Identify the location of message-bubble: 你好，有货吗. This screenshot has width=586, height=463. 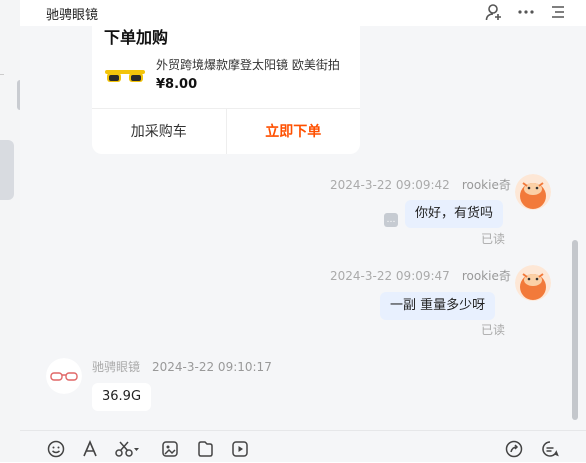
(454, 214).